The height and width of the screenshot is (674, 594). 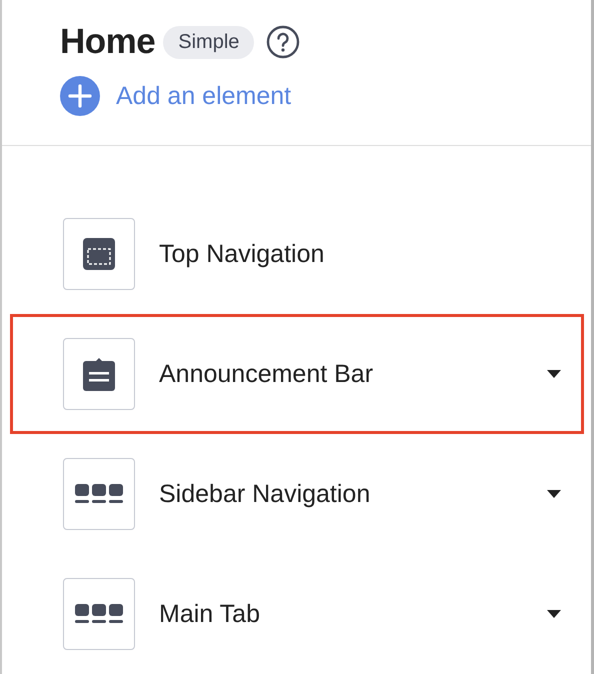 What do you see at coordinates (353, 494) in the screenshot?
I see `element-label: Sidebar Navigation` at bounding box center [353, 494].